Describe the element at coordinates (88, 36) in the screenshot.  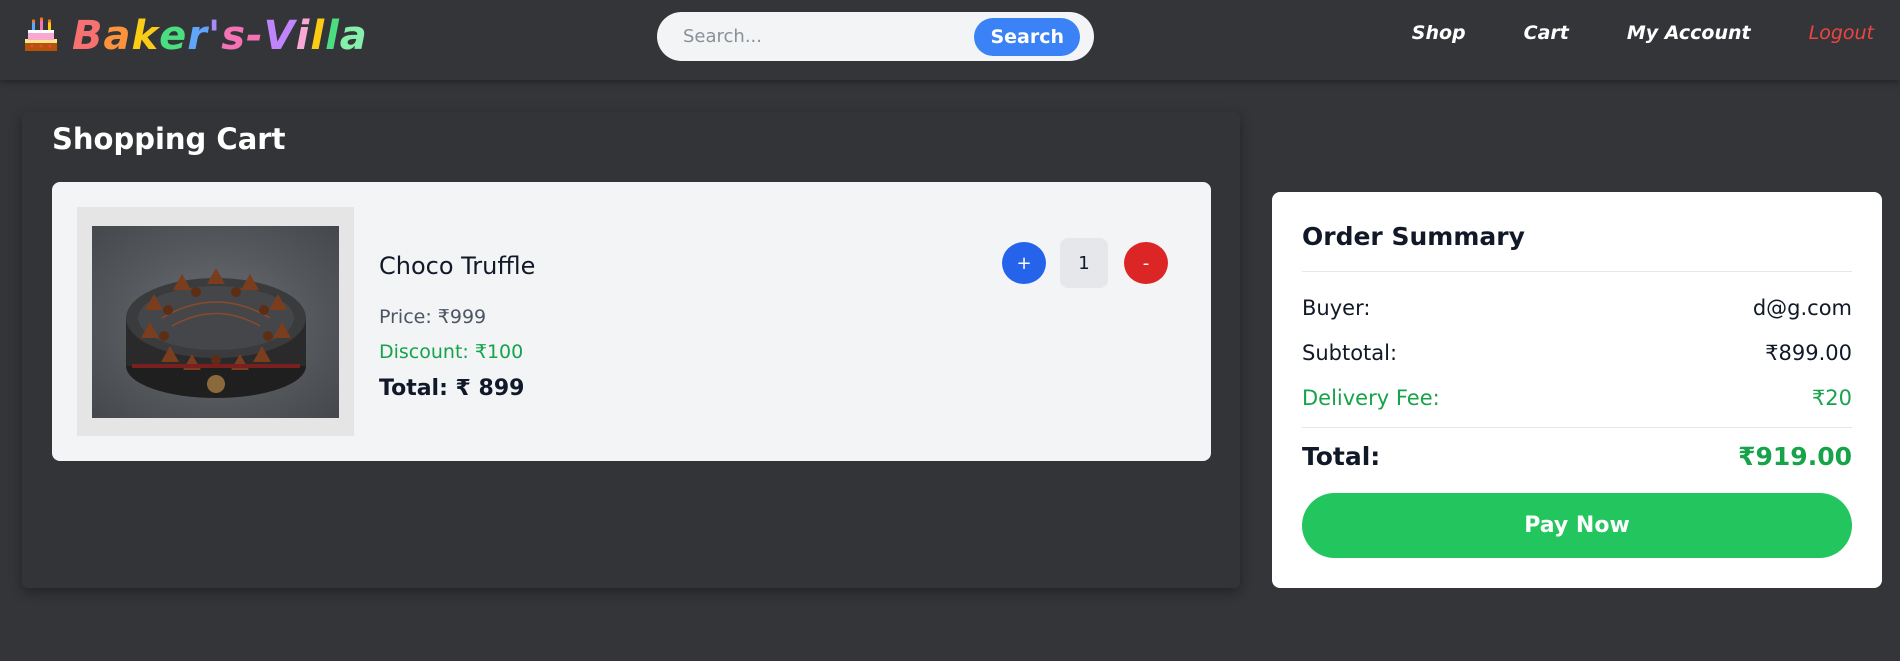
I see `brand-letter: B` at that location.